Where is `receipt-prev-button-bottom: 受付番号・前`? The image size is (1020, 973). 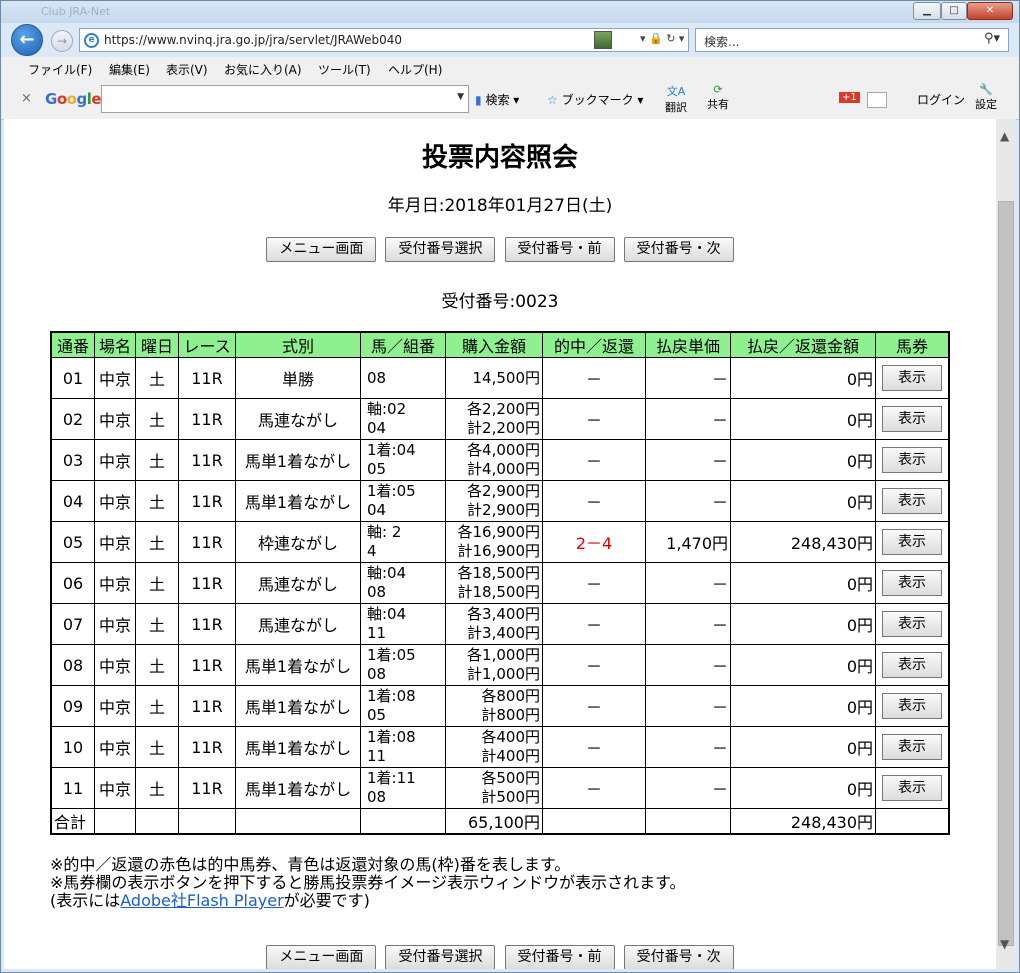 receipt-prev-button-bottom: 受付番号・前 is located at coordinates (559, 957).